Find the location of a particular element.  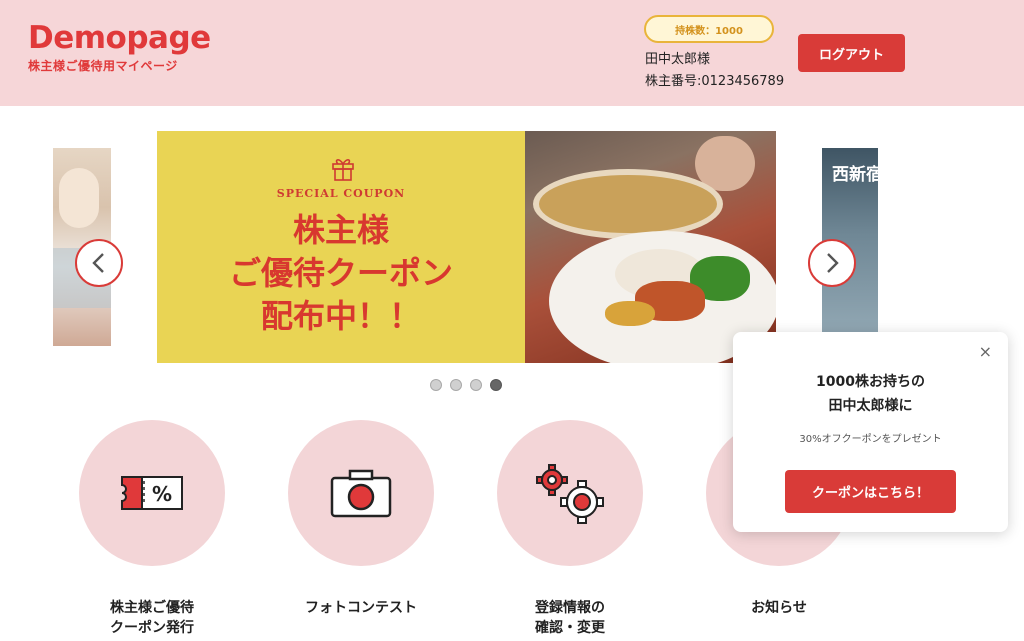

food-photo is located at coordinates (650, 247).